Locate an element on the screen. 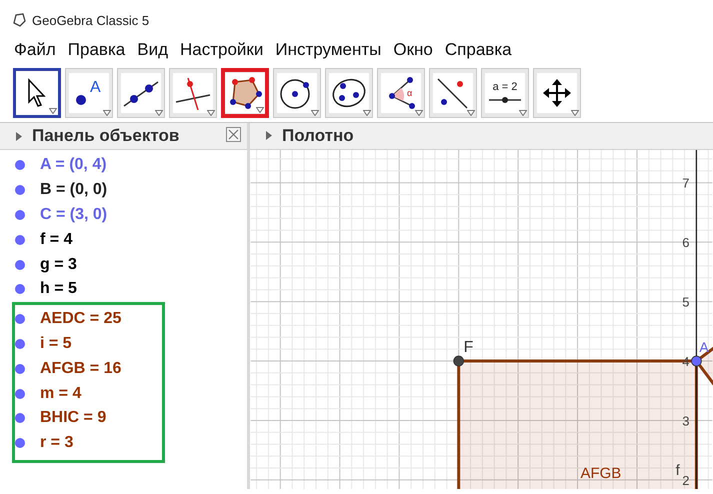 This screenshot has width=713, height=494. panel-title: Панель объектов is located at coordinates (106, 136).